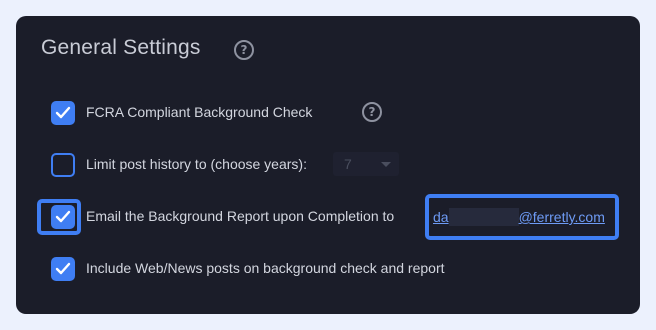 The width and height of the screenshot is (656, 330). Describe the element at coordinates (121, 47) in the screenshot. I see `section-title: General Settings` at that location.